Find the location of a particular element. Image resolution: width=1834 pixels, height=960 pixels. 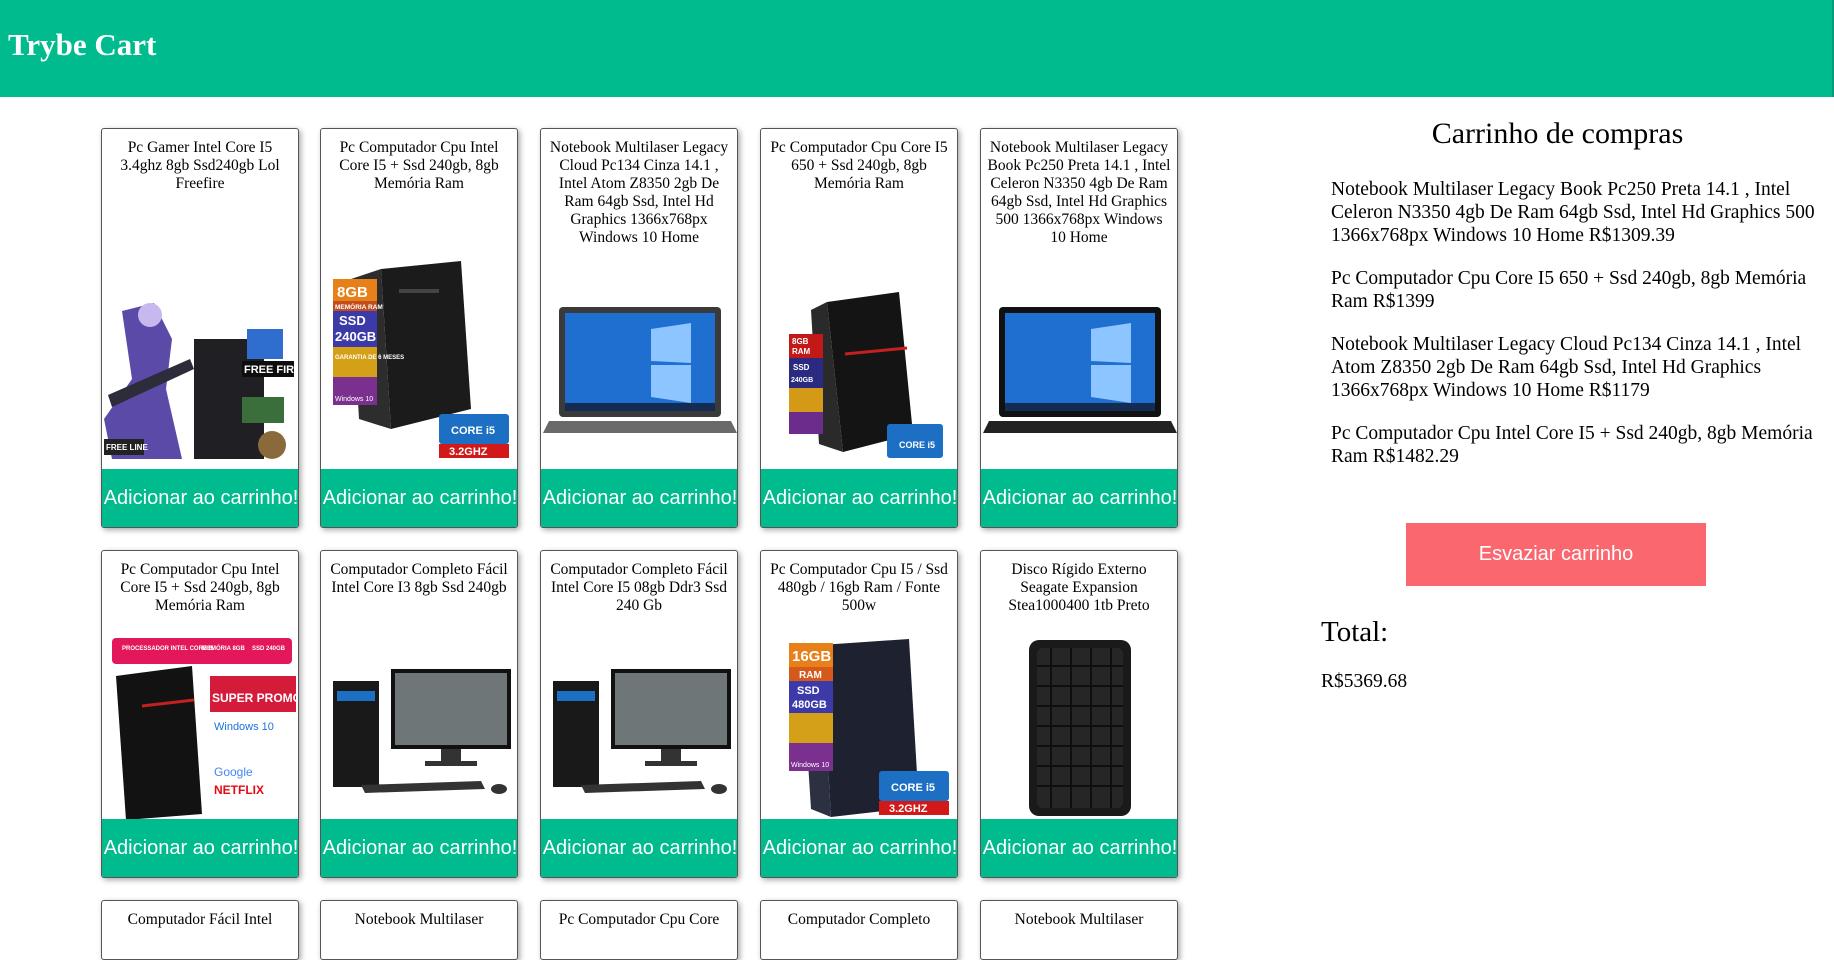

badge-text: SSD 240GB is located at coordinates (269, 649).